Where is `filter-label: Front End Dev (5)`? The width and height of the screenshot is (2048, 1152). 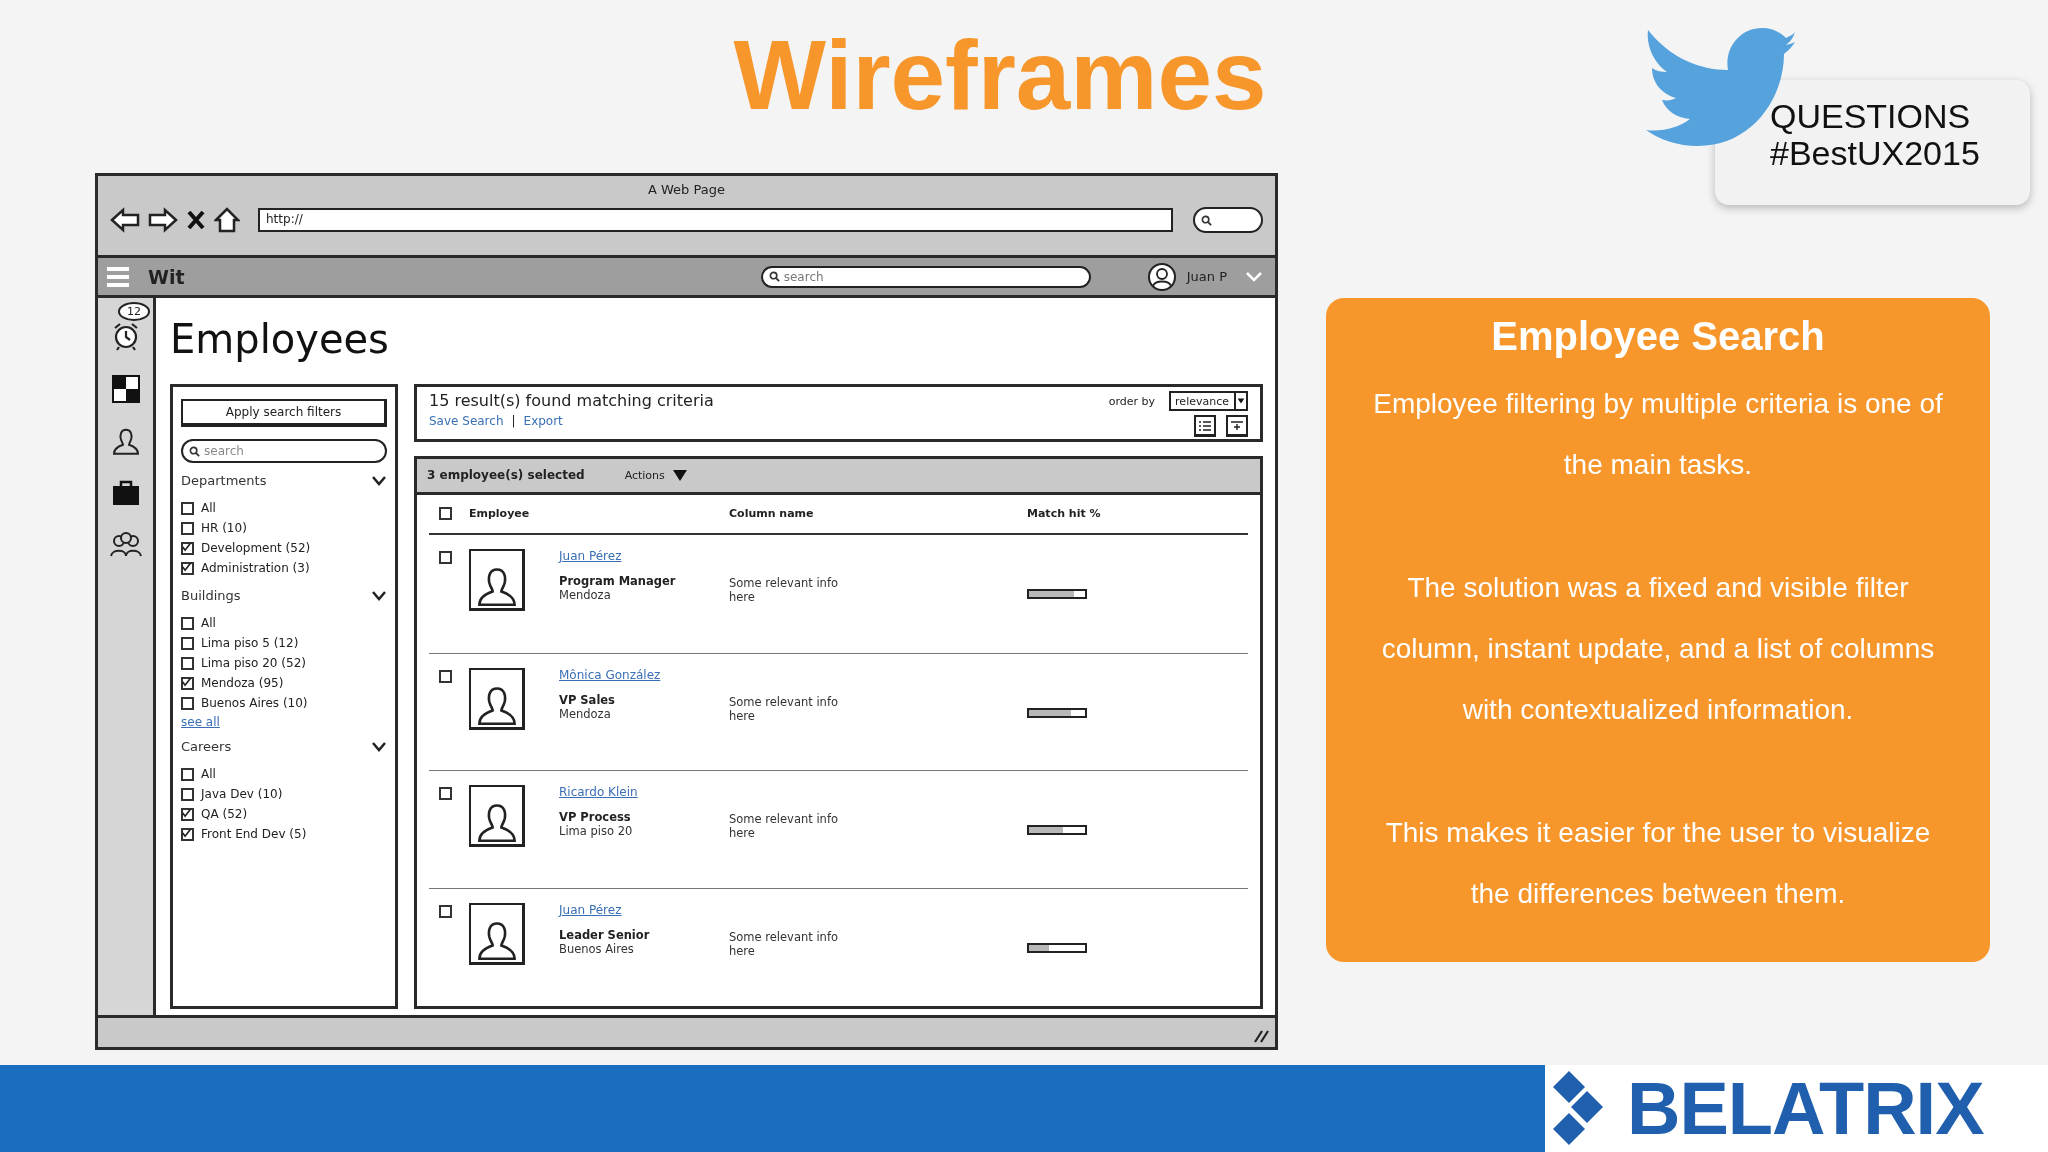
filter-label: Front End Dev (5) is located at coordinates (254, 834).